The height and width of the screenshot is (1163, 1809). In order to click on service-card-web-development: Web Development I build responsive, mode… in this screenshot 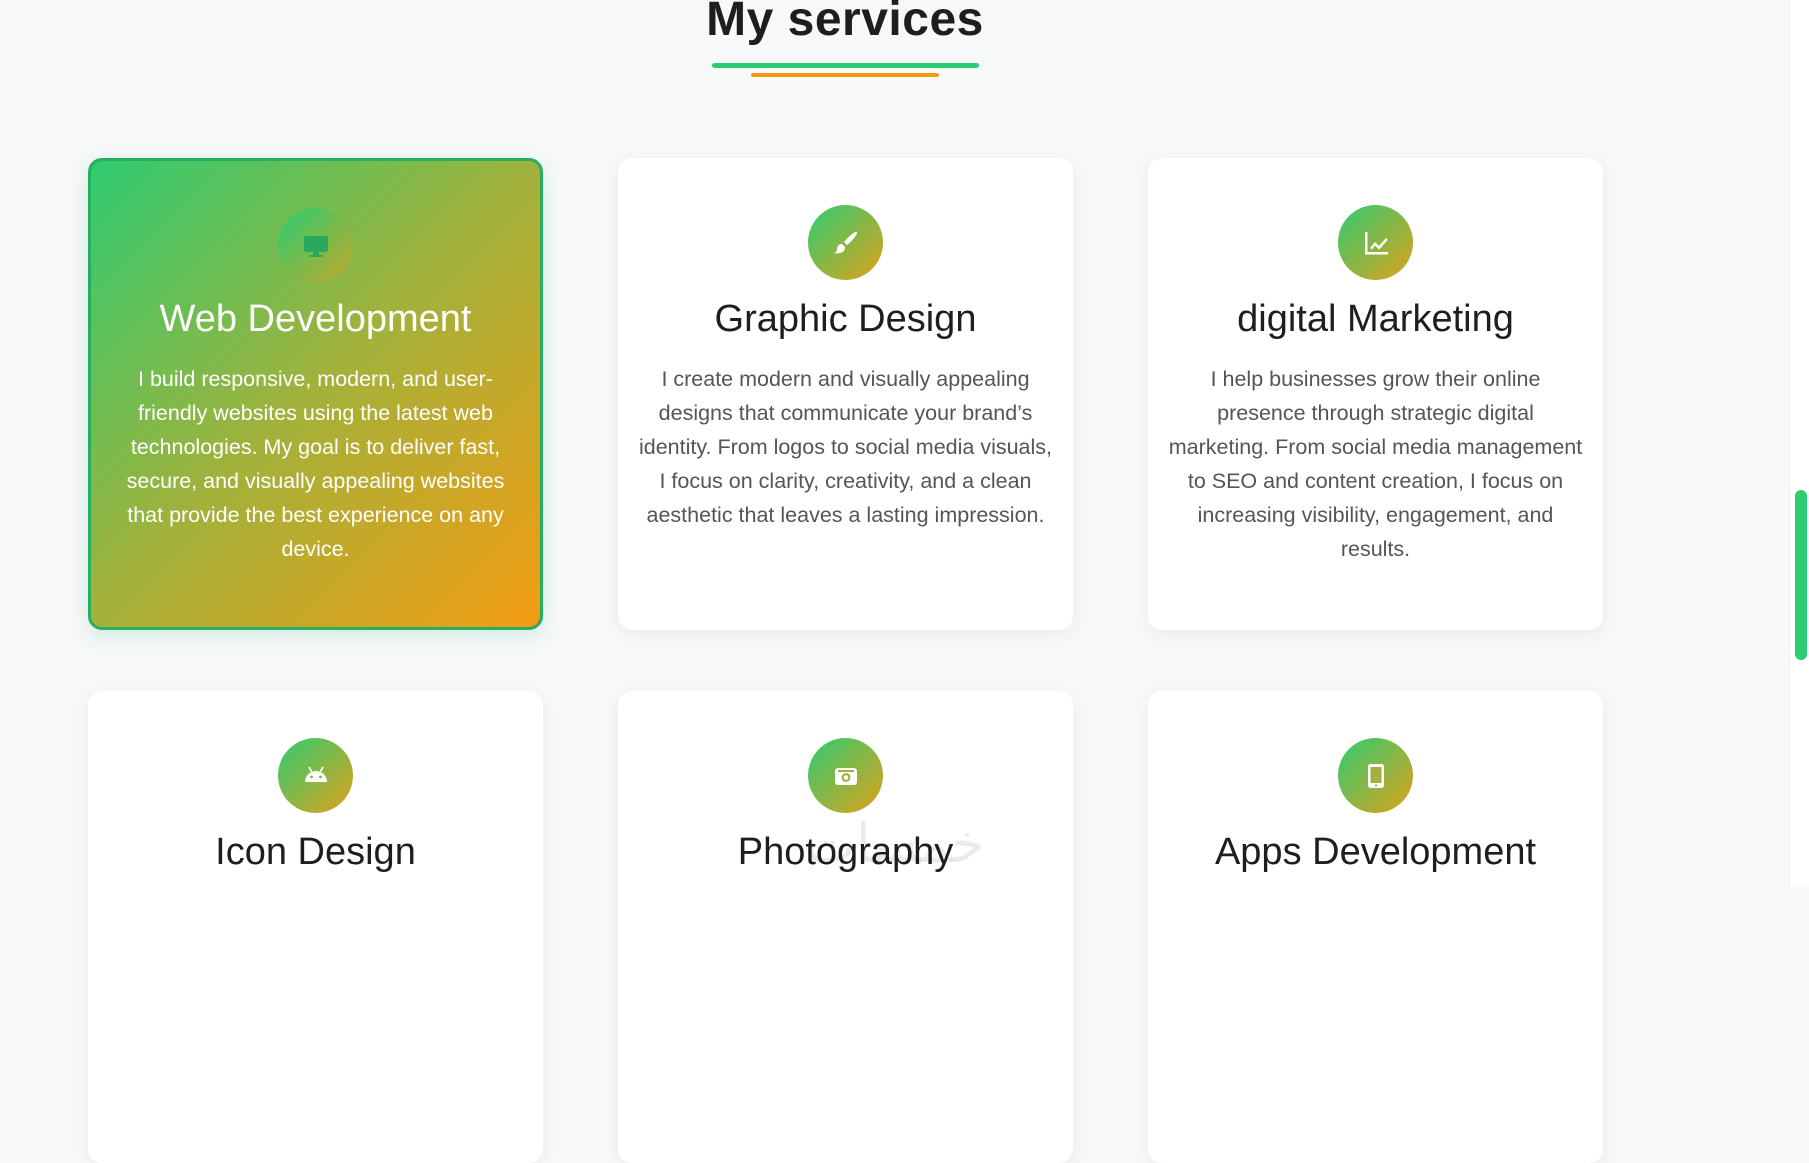, I will do `click(315, 394)`.